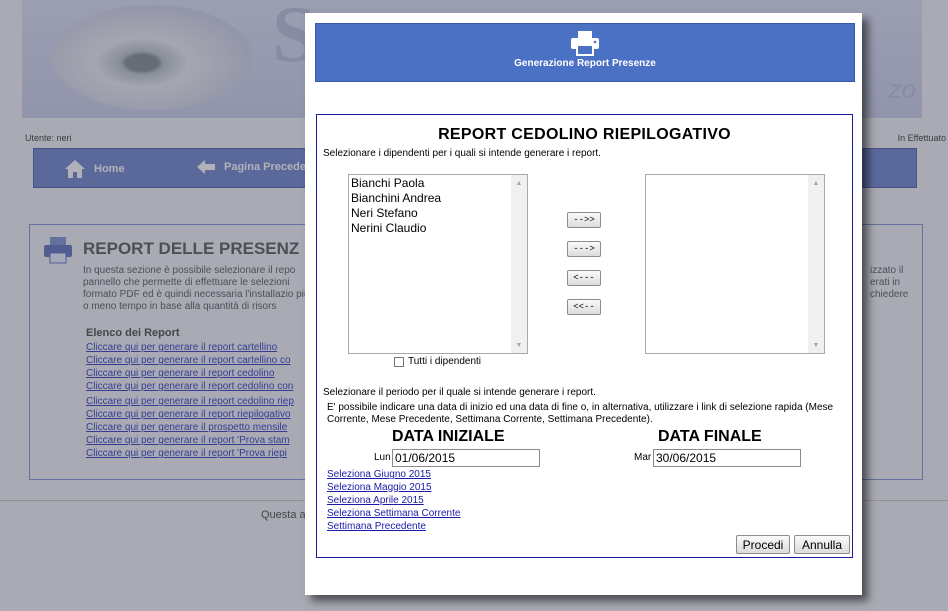 The height and width of the screenshot is (611, 948). What do you see at coordinates (822, 544) in the screenshot?
I see `cancel-button: Annulla` at bounding box center [822, 544].